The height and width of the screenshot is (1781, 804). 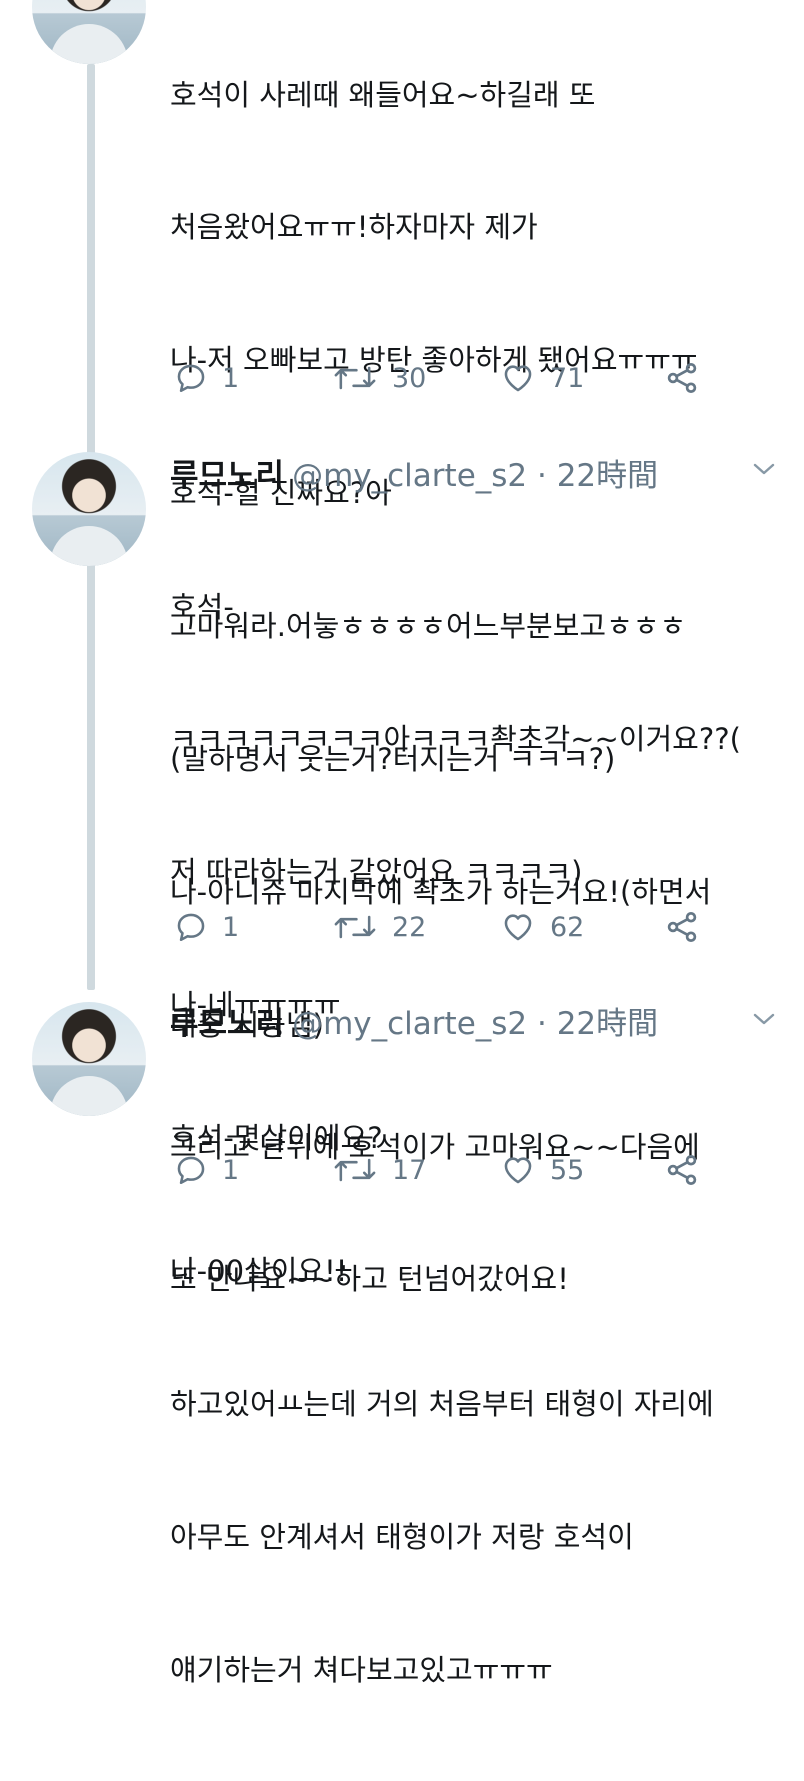 I want to click on like-button: 71, so click(x=542, y=378).